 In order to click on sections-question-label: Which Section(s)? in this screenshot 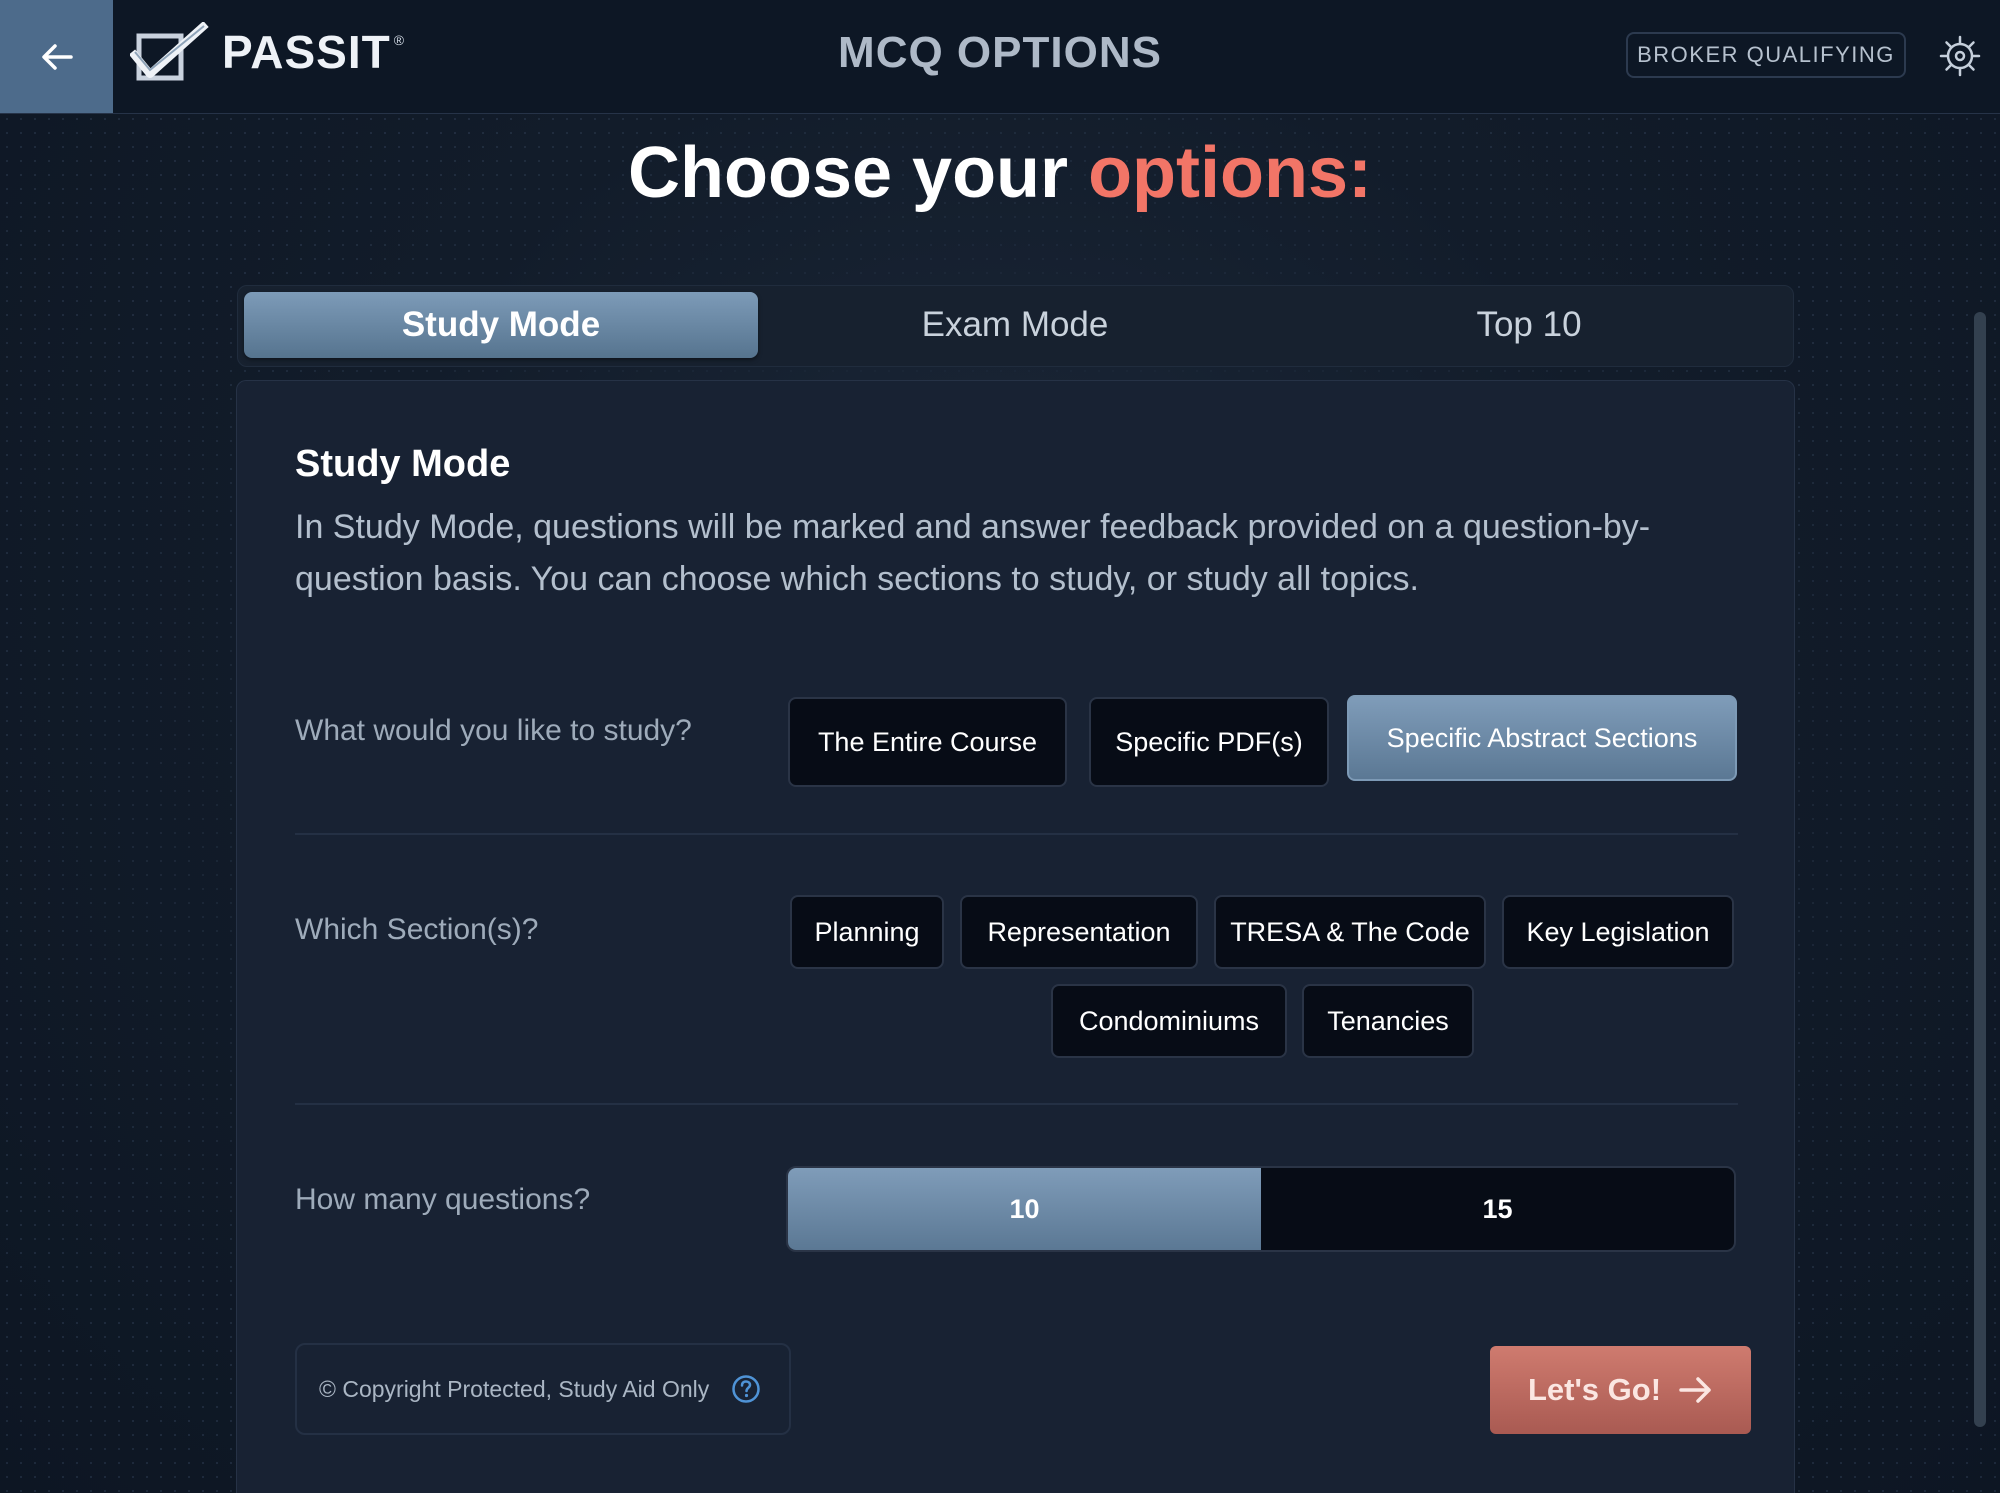, I will do `click(417, 929)`.